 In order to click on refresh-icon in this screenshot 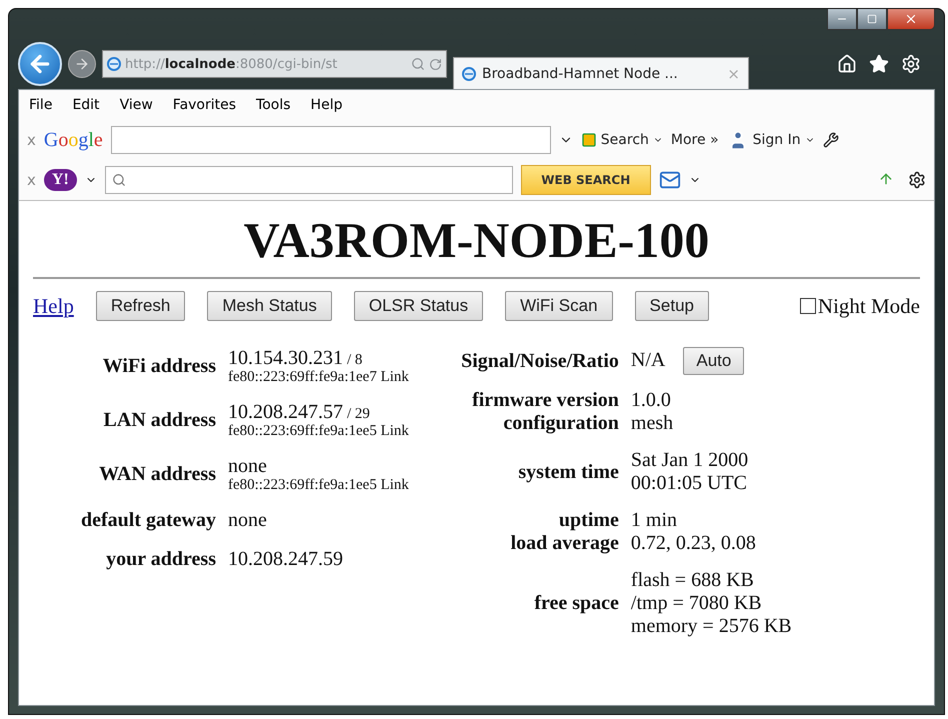, I will do `click(435, 64)`.